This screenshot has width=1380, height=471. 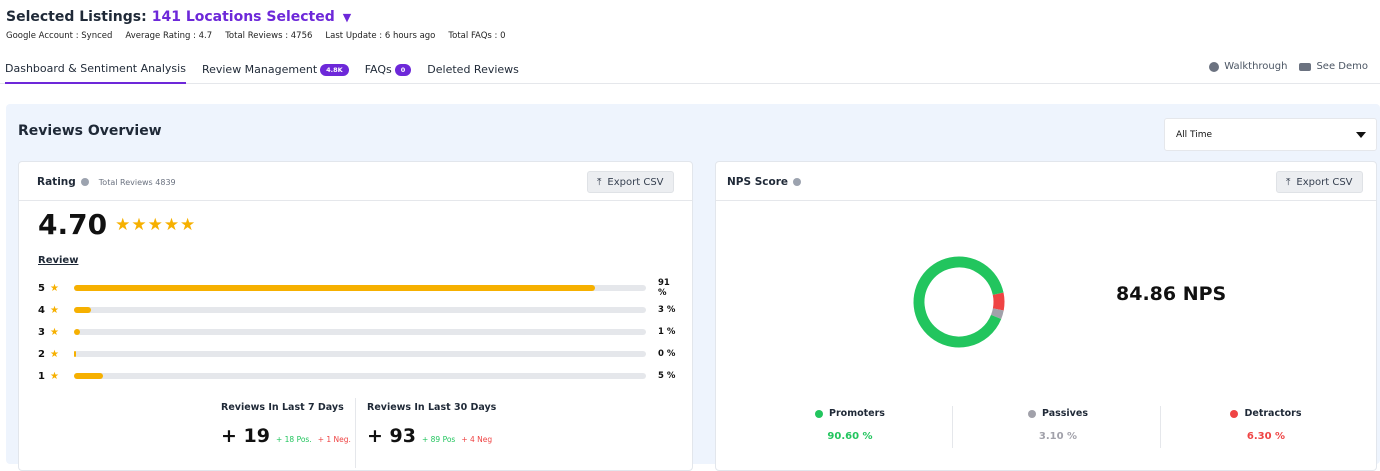 What do you see at coordinates (380, 36) in the screenshot?
I see `meta-last-update: Last Update : 6 hours ago` at bounding box center [380, 36].